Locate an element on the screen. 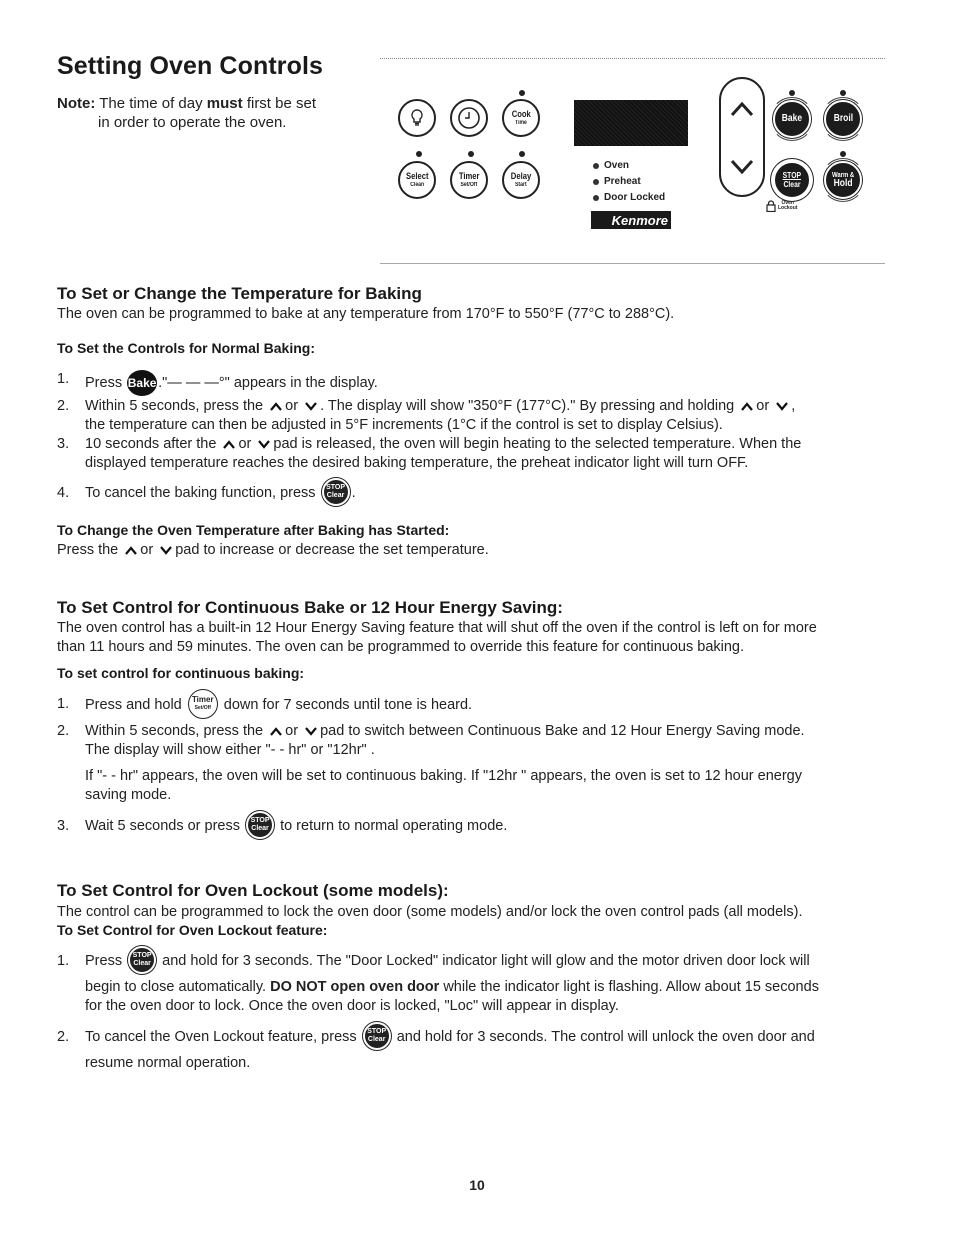 The width and height of the screenshot is (954, 1235). panel-bottom-divider is located at coordinates (632, 263).